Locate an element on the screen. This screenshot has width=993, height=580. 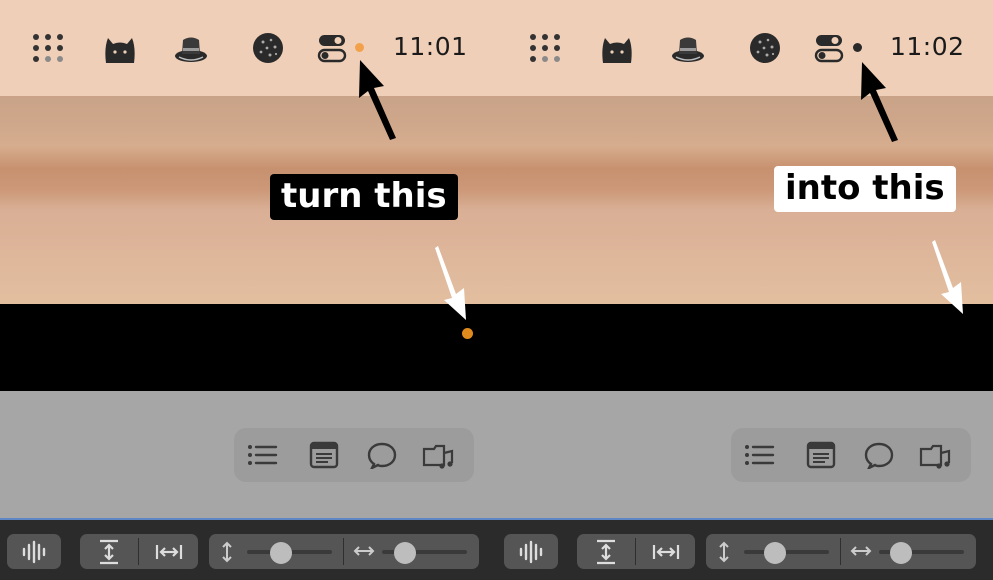
menu-bar-clock: 11:02 is located at coordinates (927, 46).